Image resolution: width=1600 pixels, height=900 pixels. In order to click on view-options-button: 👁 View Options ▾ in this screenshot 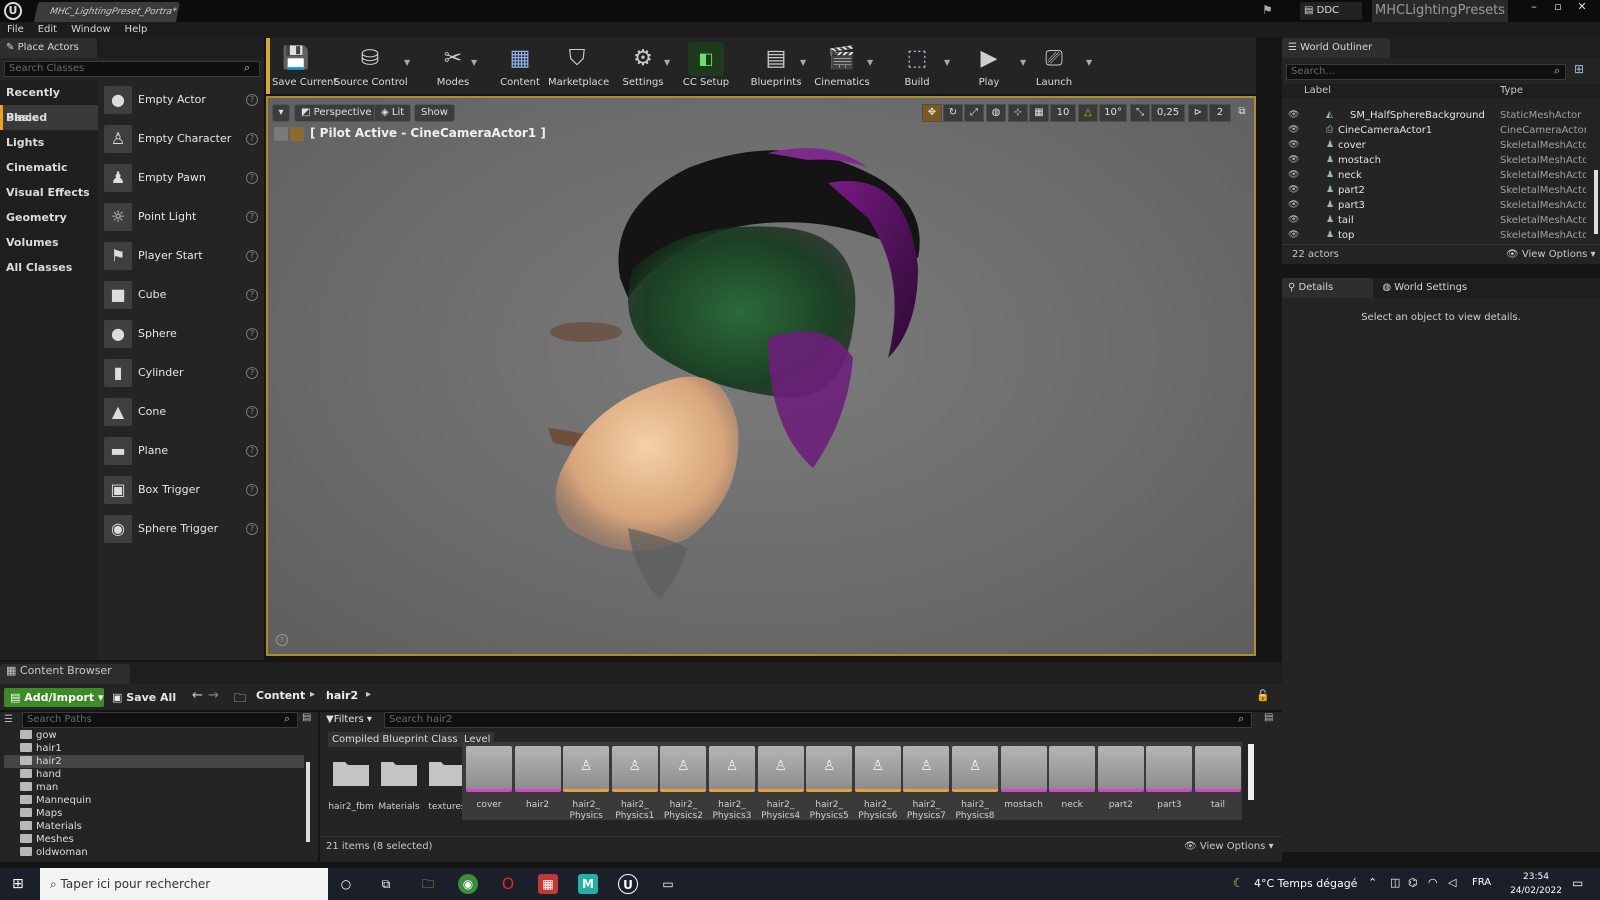, I will do `click(1551, 255)`.